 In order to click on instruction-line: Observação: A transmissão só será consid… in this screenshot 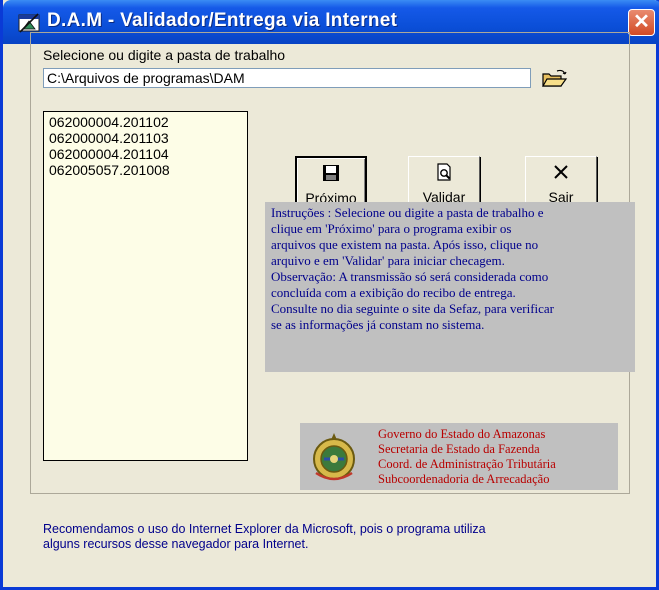, I will do `click(410, 276)`.